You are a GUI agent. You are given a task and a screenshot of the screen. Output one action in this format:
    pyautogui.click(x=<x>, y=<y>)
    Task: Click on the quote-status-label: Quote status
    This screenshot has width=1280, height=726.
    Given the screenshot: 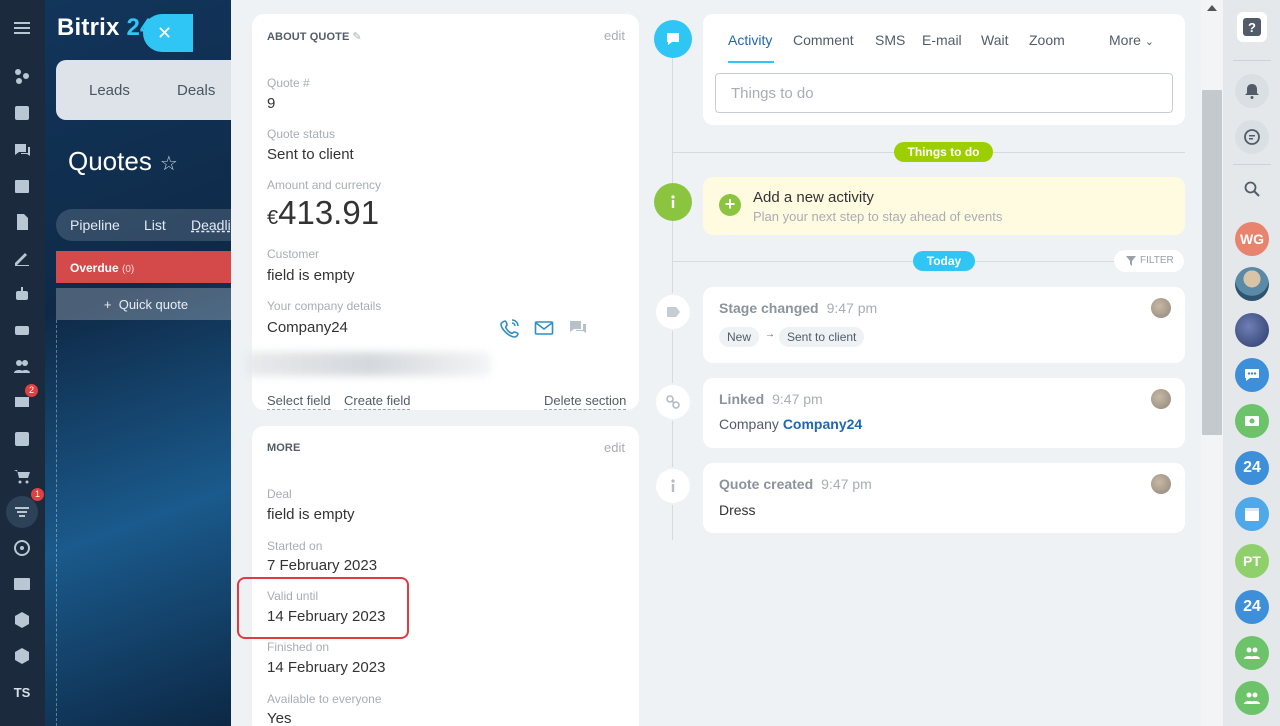 What is the action you would take?
    pyautogui.click(x=301, y=134)
    